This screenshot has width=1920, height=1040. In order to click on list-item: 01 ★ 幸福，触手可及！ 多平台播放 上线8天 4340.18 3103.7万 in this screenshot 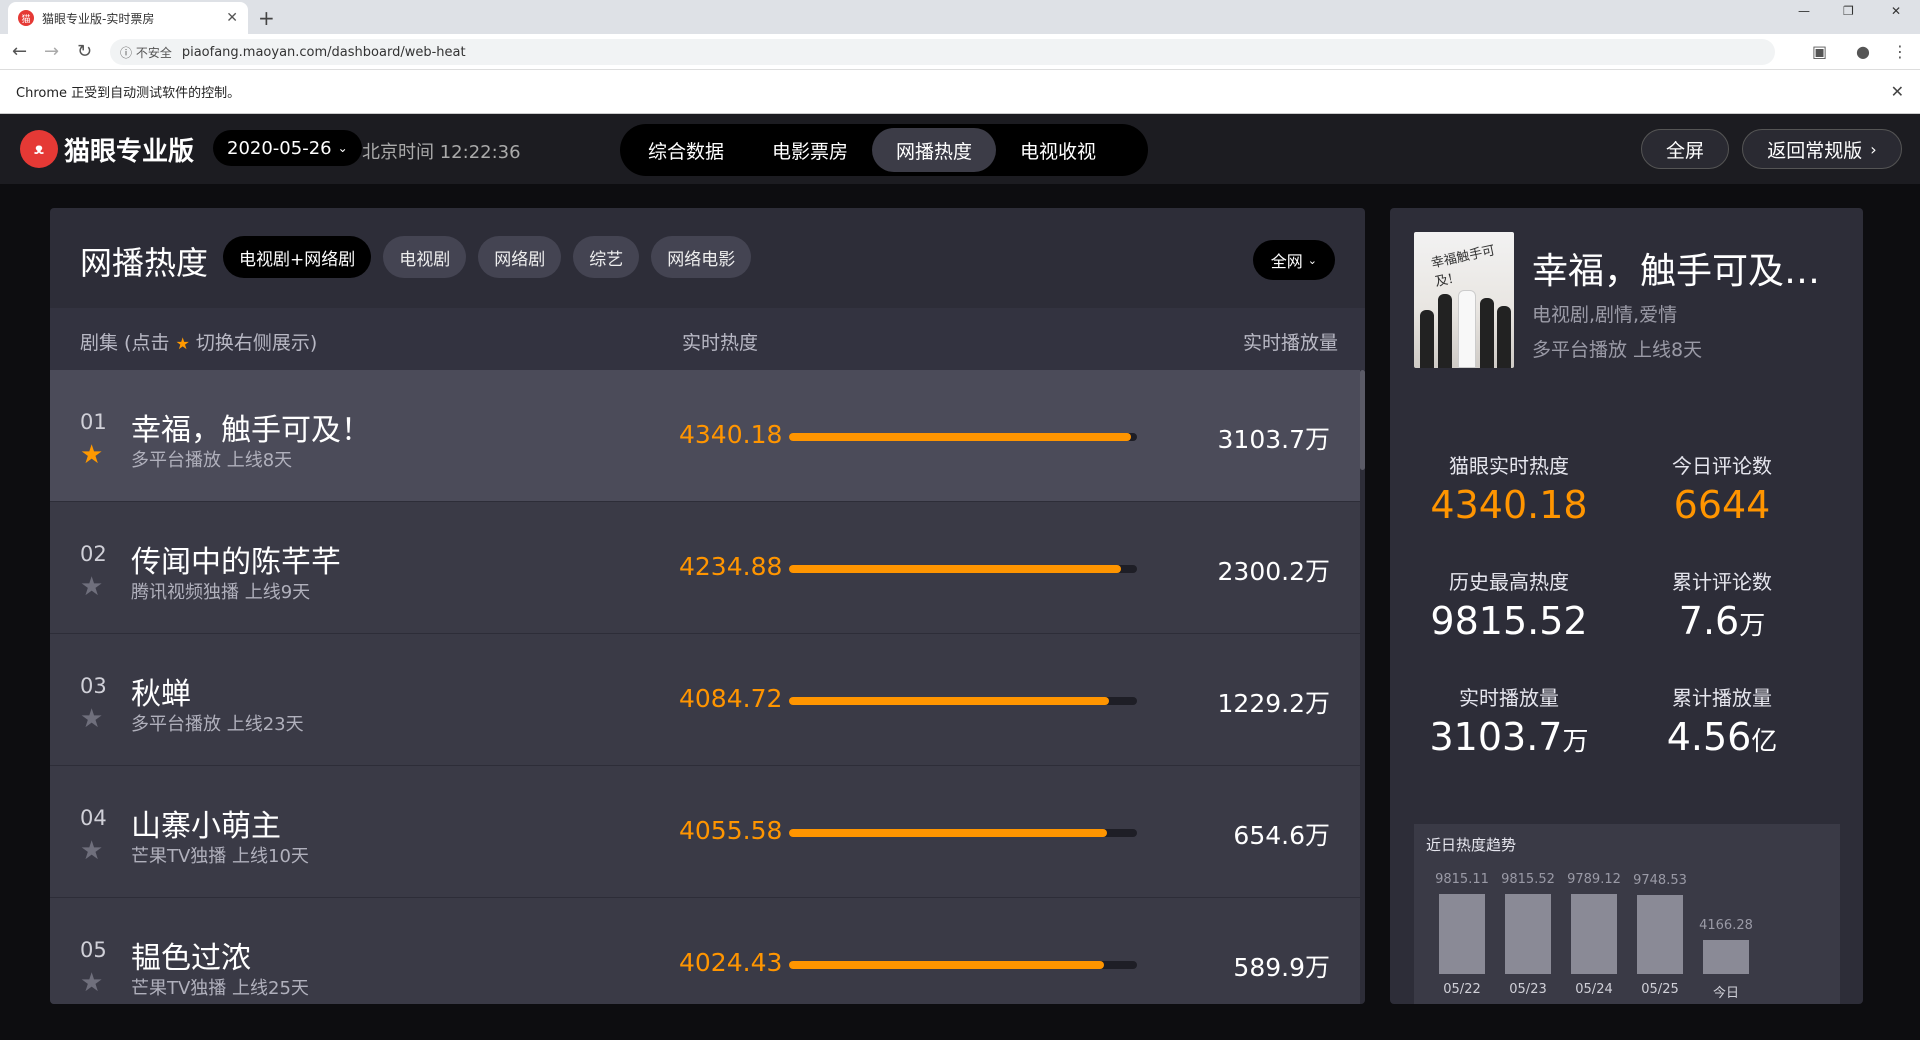, I will do `click(705, 436)`.